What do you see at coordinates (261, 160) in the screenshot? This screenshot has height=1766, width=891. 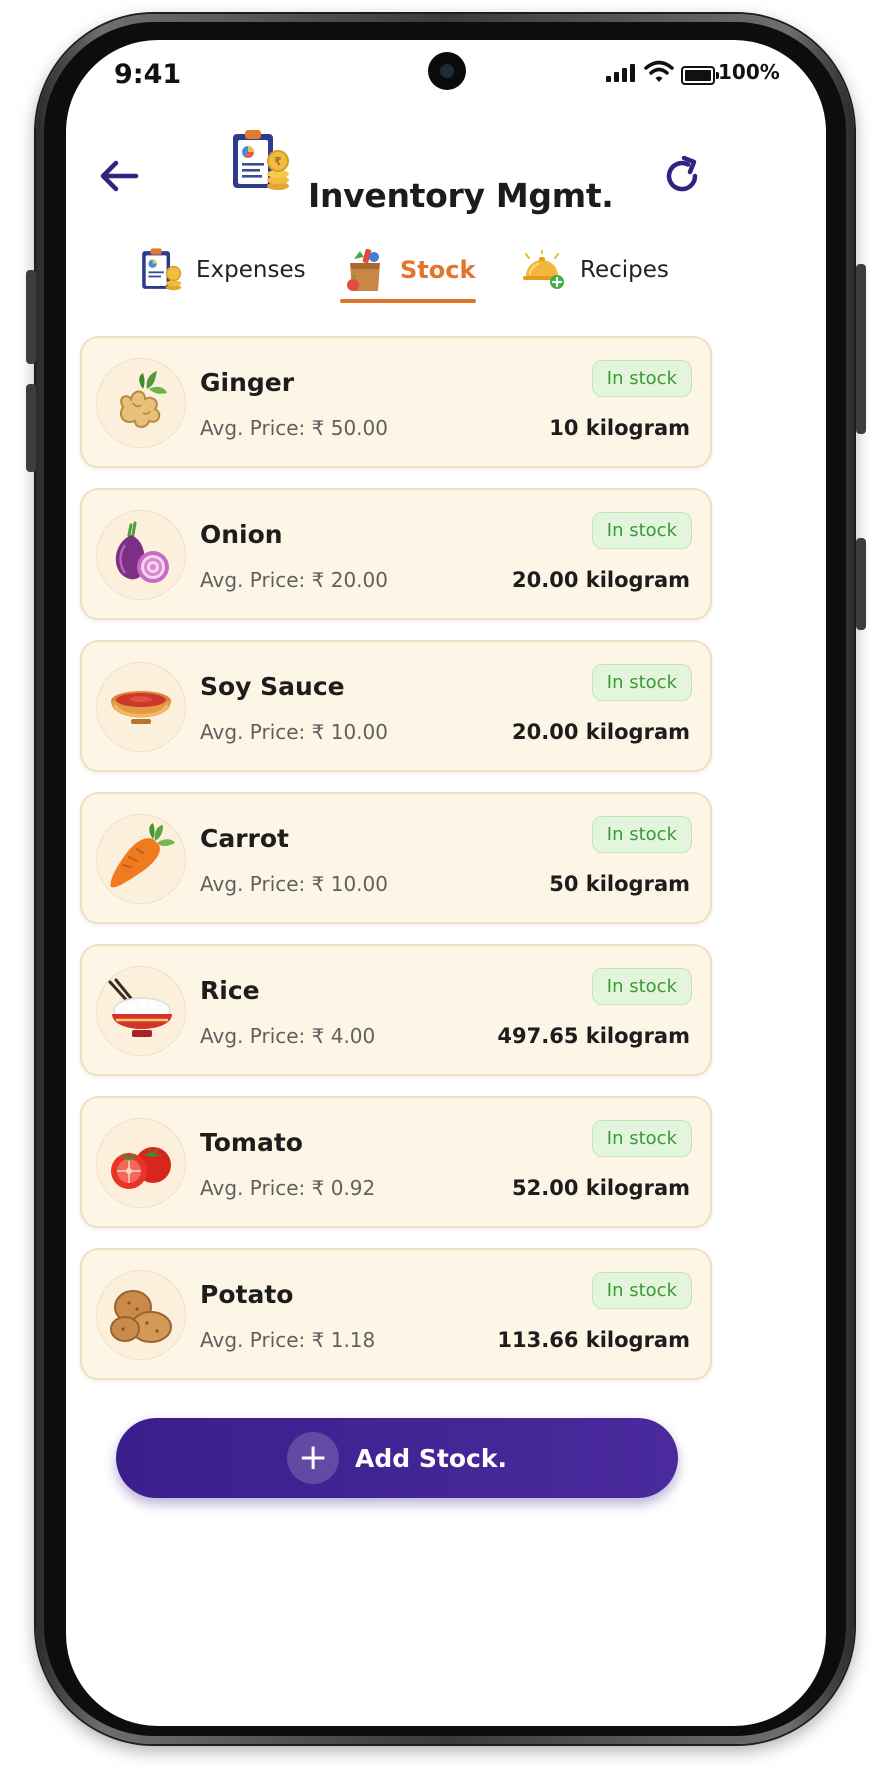 I see `inventory-clipboard-icon: ₹` at bounding box center [261, 160].